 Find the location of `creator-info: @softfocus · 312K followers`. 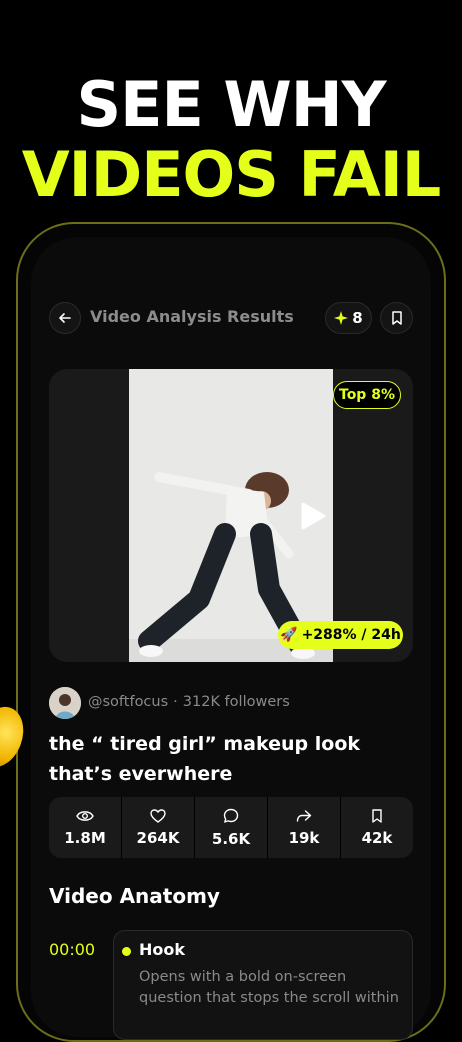

creator-info: @softfocus · 312K followers is located at coordinates (189, 702).